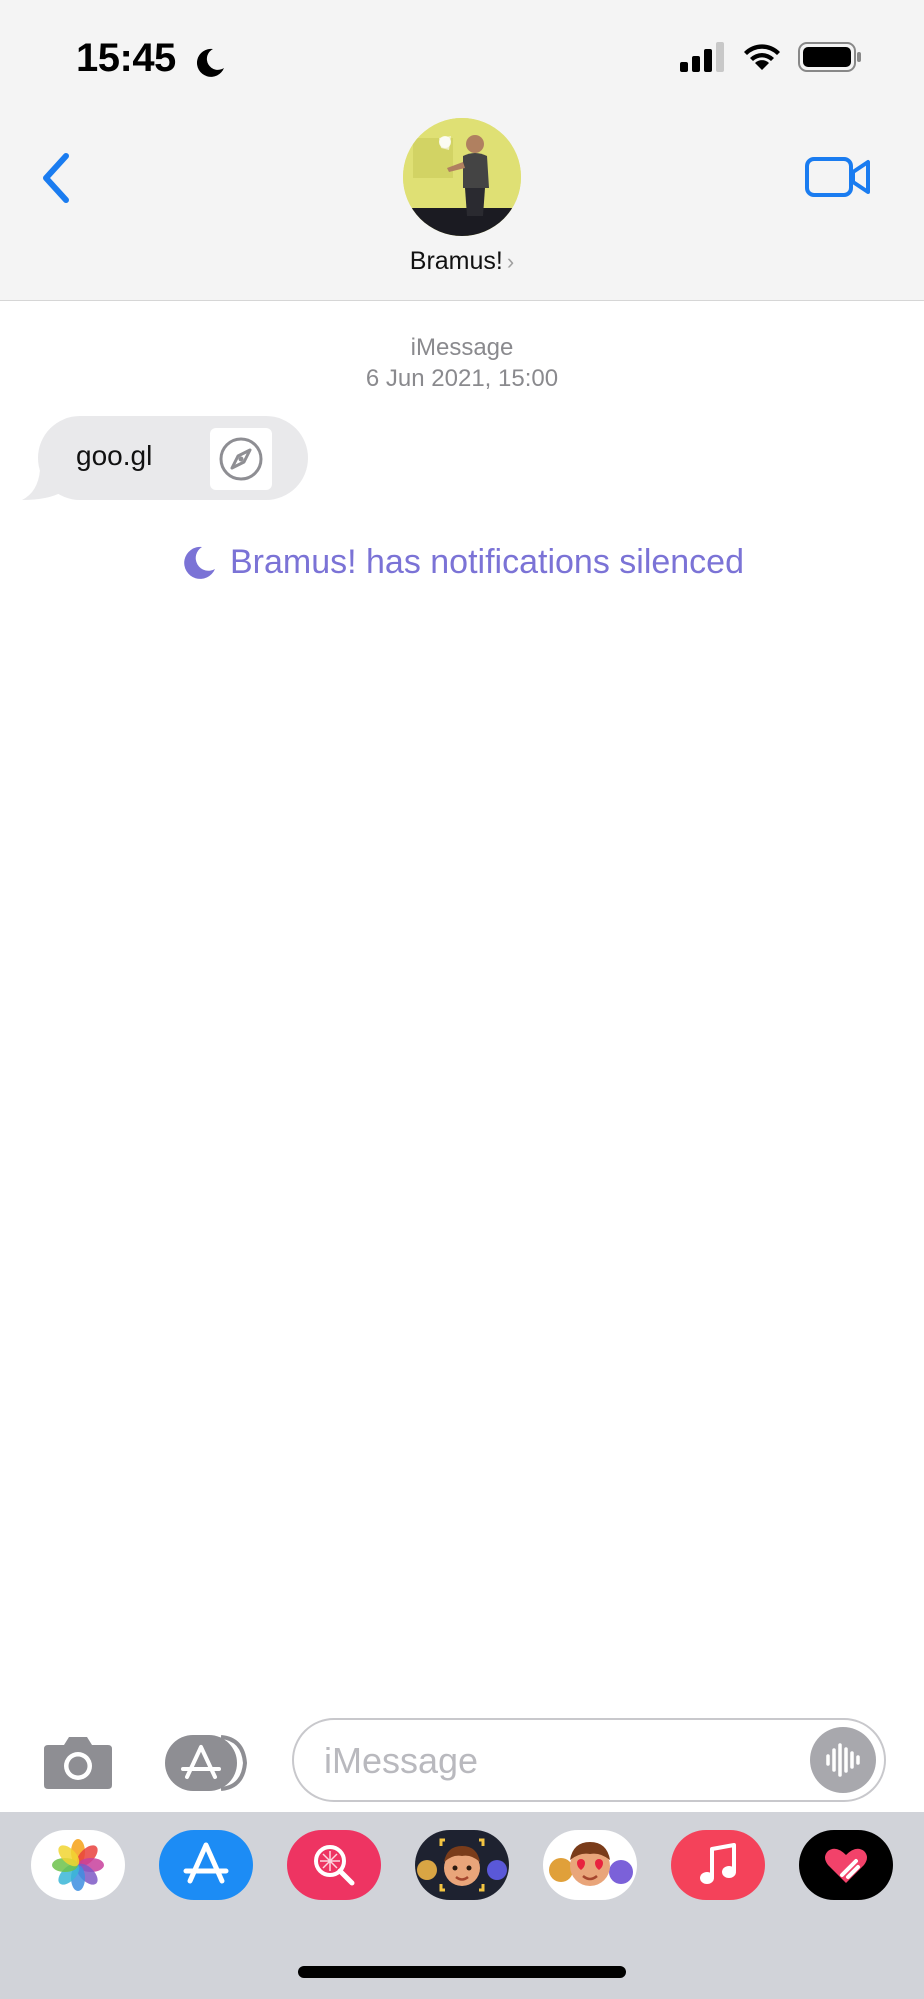  Describe the element at coordinates (829, 57) in the screenshot. I see `battery-icon` at that location.